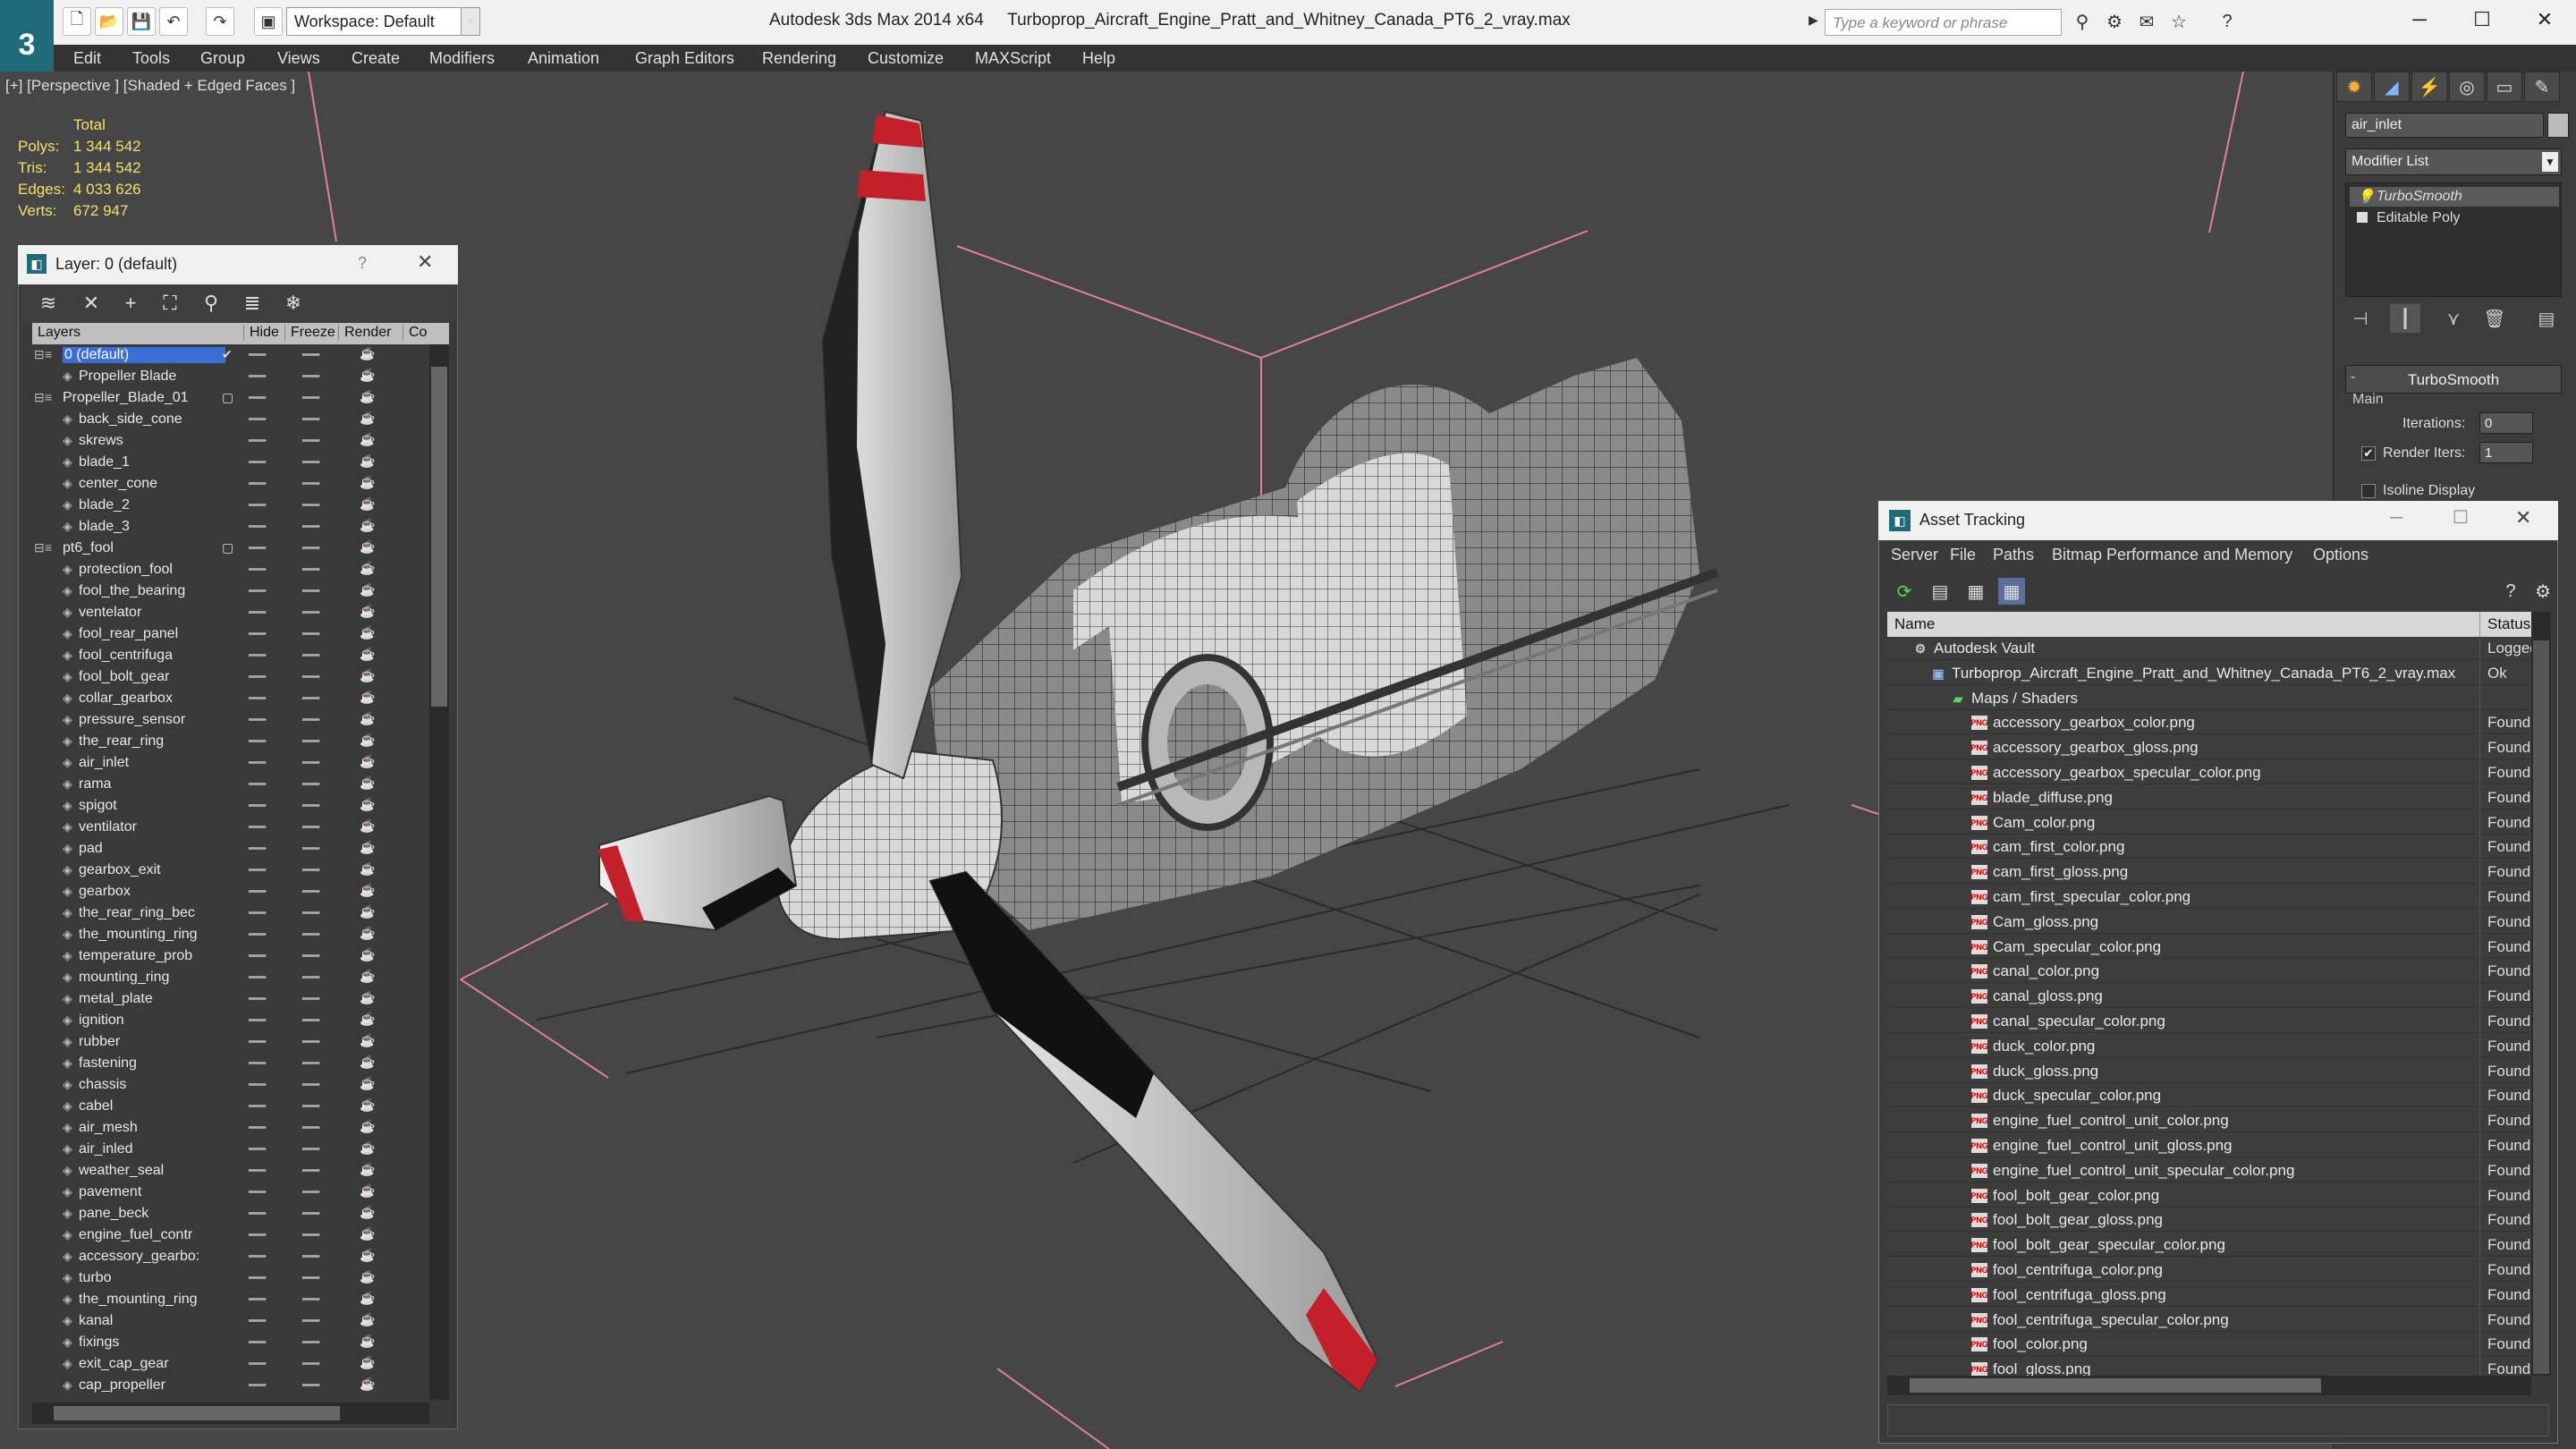 The height and width of the screenshot is (1449, 2576). I want to click on highlight-layer-icon: ⚲, so click(211, 303).